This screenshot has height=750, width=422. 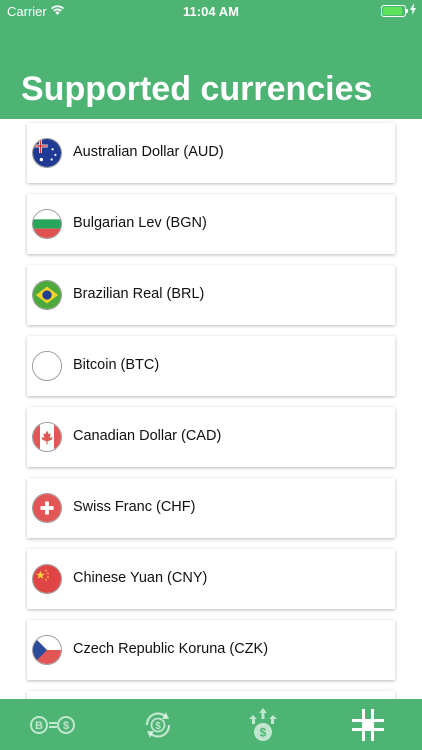 I want to click on currency-label: Australian Dollar (AUD), so click(x=148, y=152).